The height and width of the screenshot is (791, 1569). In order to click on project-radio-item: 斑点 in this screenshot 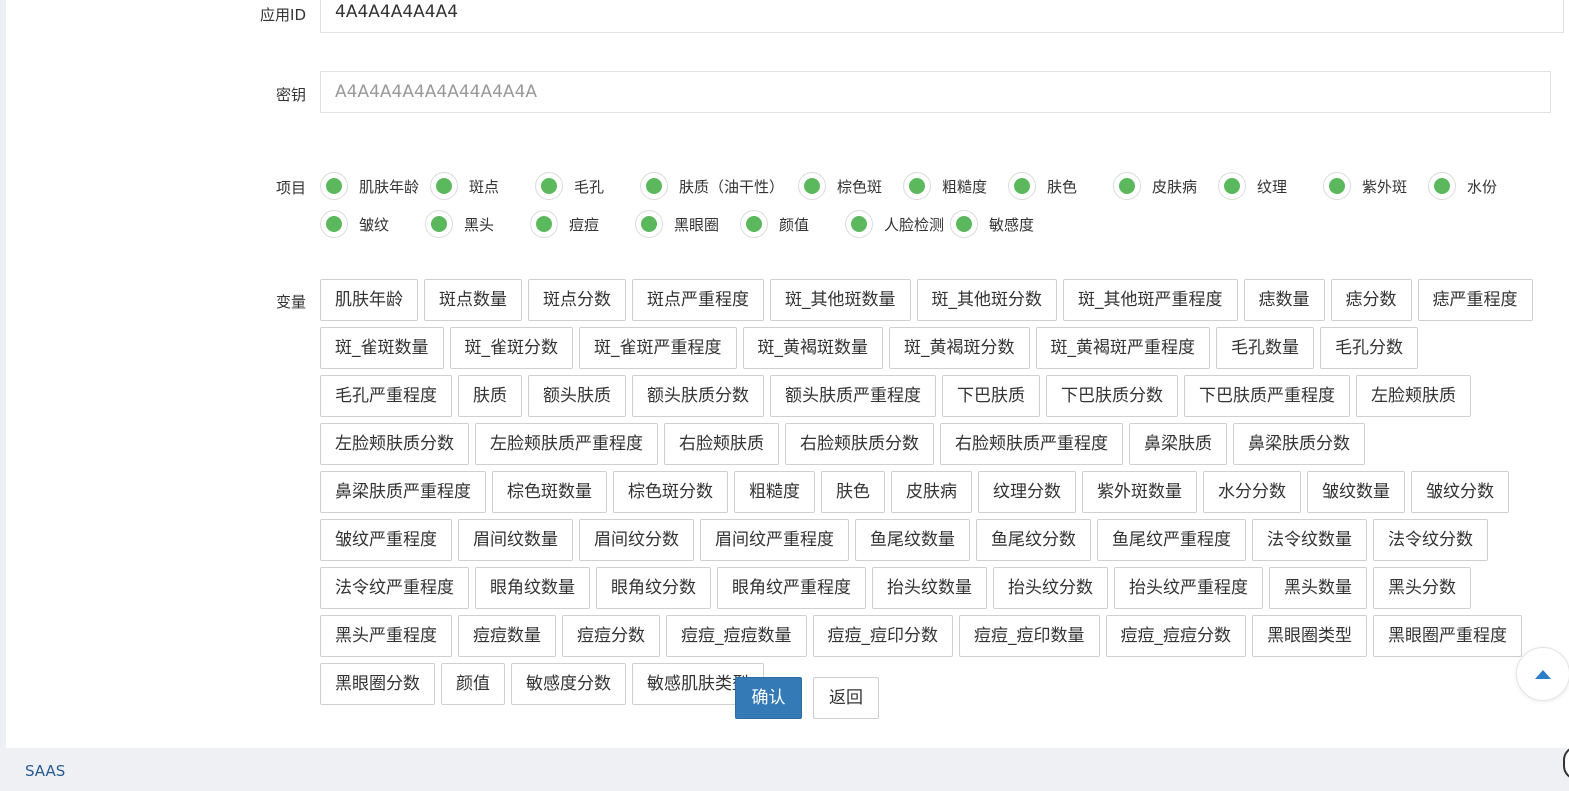, I will do `click(464, 186)`.